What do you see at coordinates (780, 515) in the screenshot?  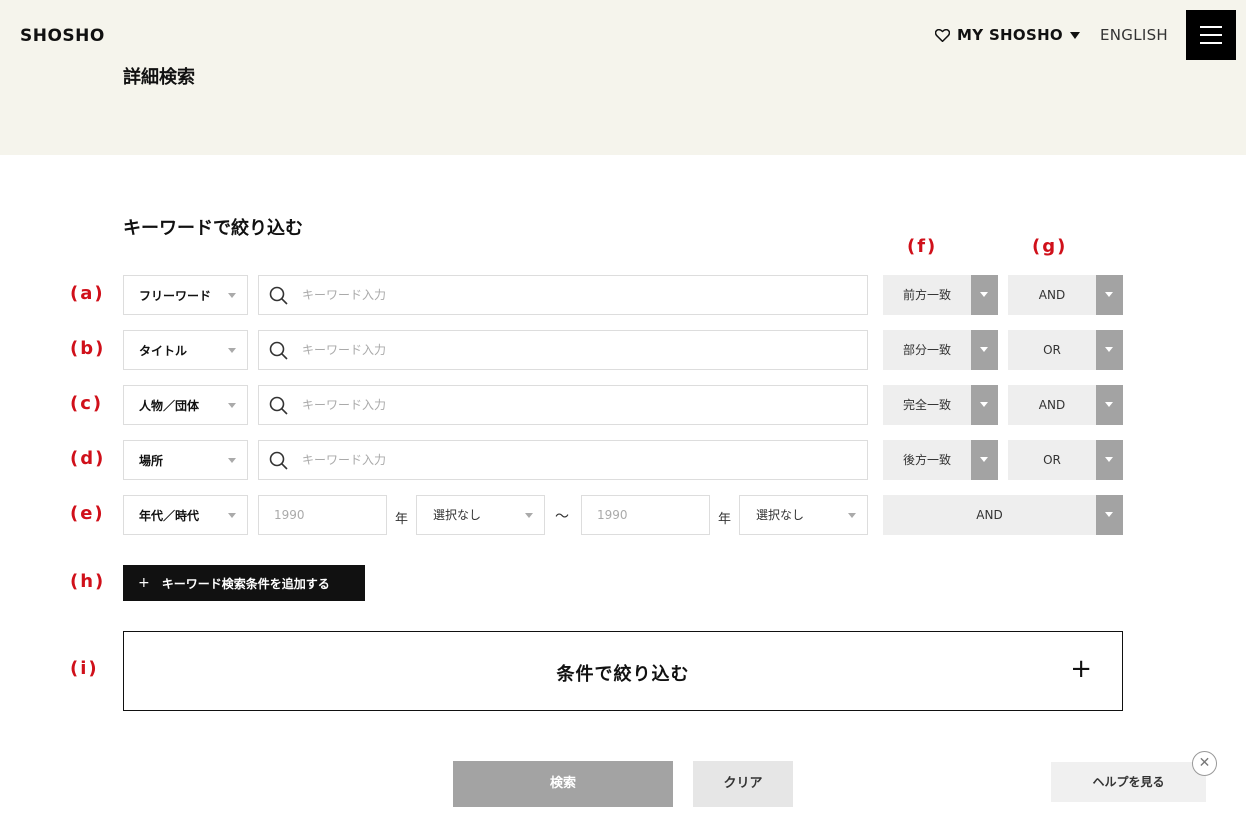 I see `to-era-value: 選択なし` at bounding box center [780, 515].